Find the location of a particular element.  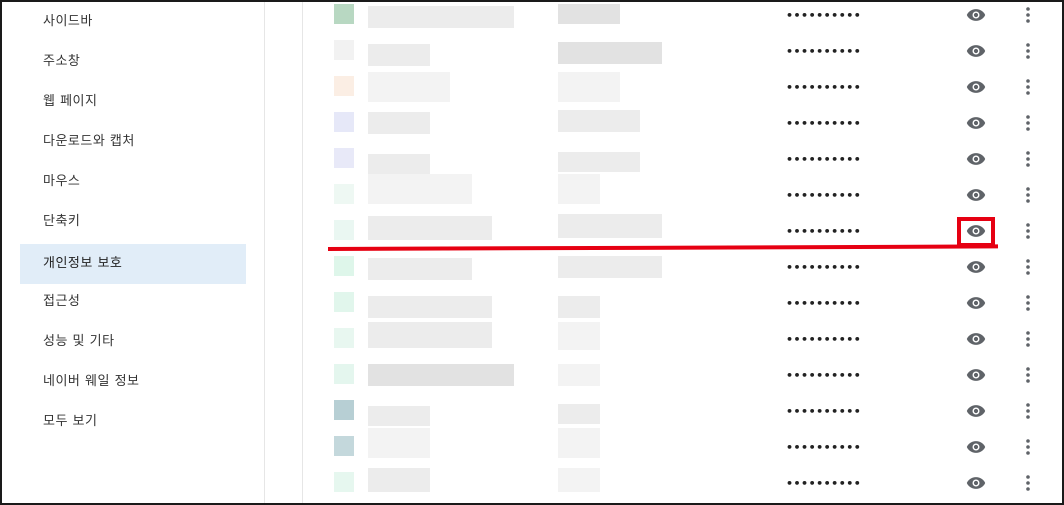

red-highlight-box is located at coordinates (976, 232).